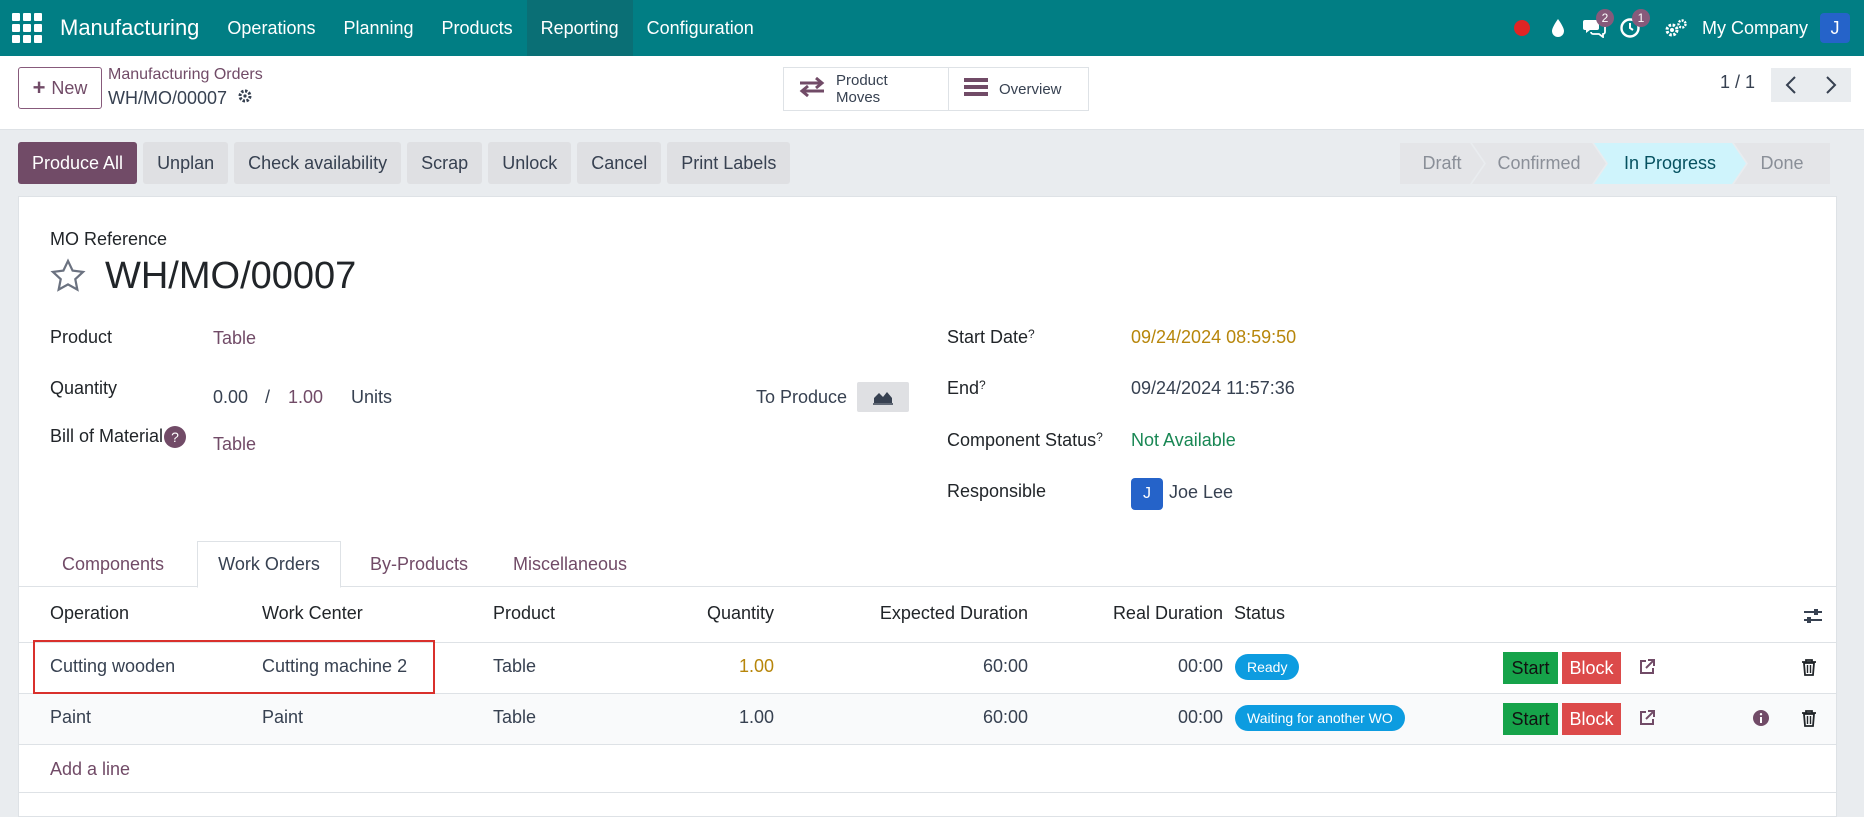  I want to click on product-label: Product, so click(81, 337).